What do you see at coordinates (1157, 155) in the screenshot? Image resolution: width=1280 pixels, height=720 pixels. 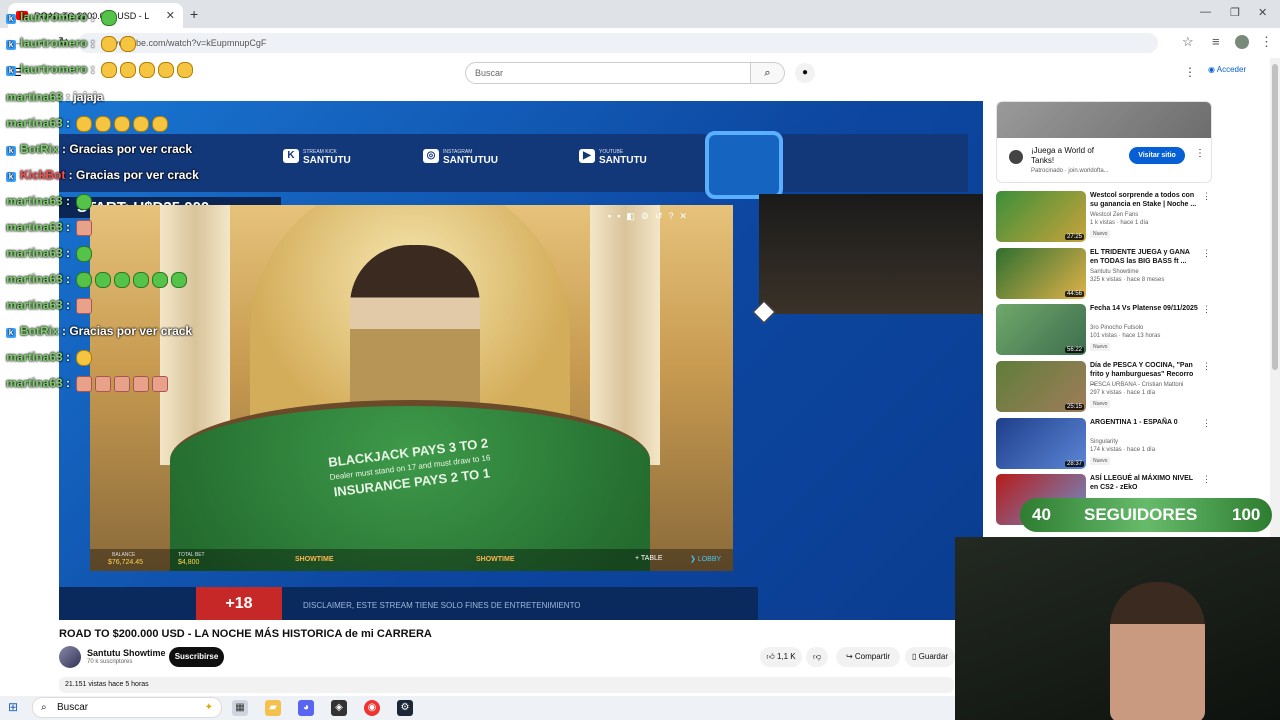 I see `ad-visit-button: Visitar sitio` at bounding box center [1157, 155].